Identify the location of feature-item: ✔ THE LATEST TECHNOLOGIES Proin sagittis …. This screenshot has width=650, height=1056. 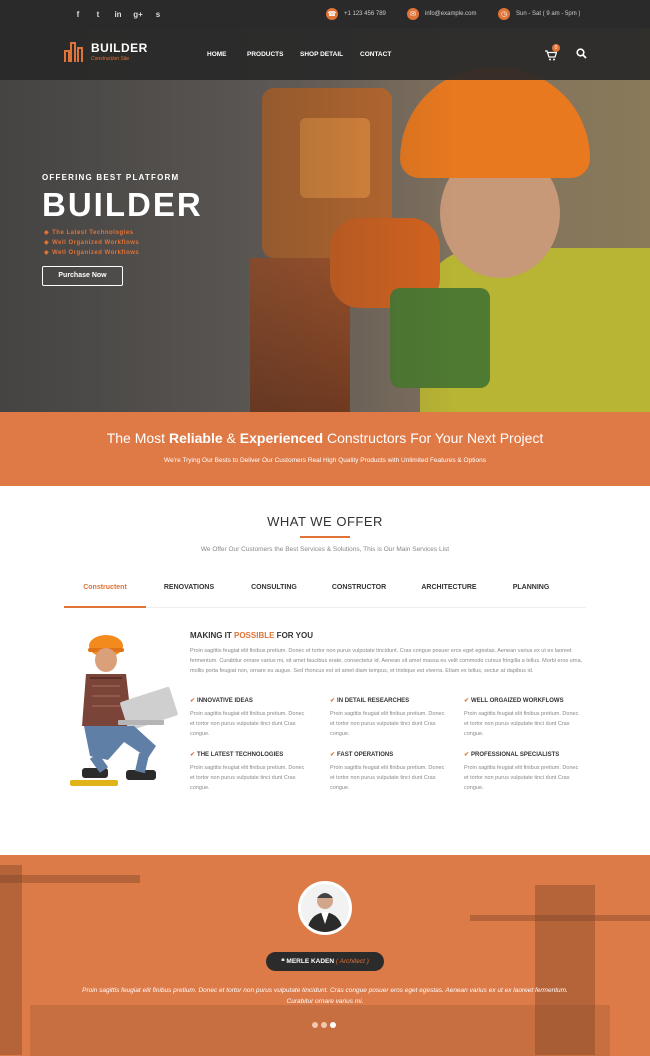
(247, 771).